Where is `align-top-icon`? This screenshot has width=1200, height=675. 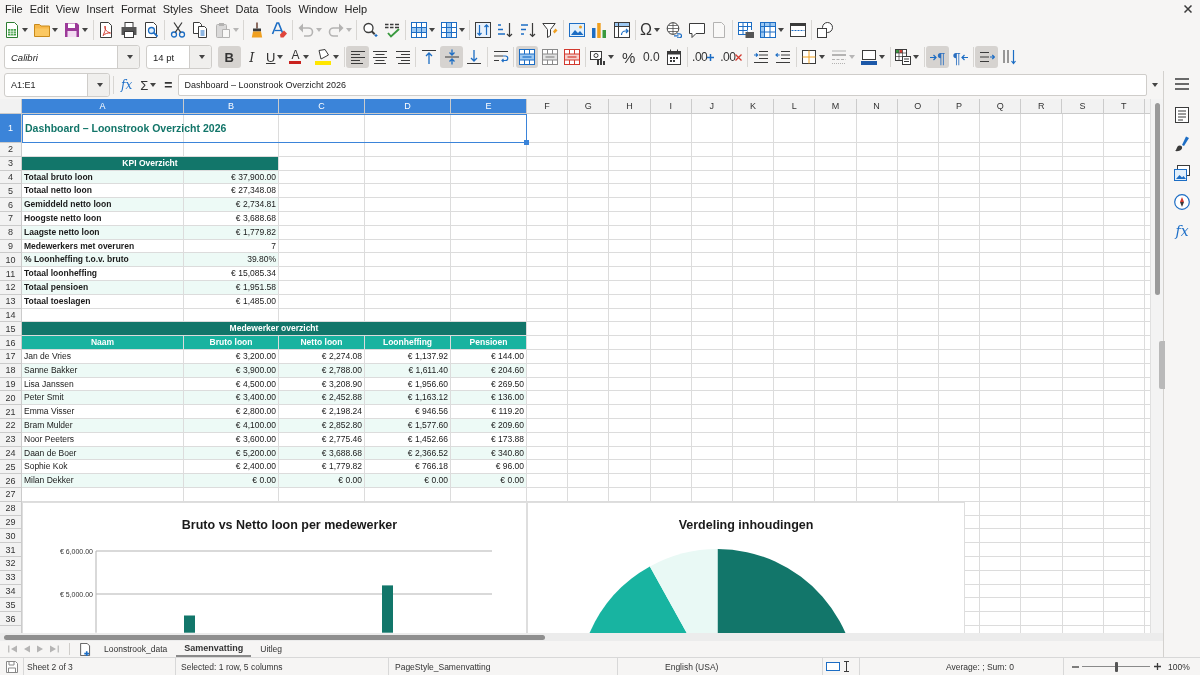 align-top-icon is located at coordinates (429, 57).